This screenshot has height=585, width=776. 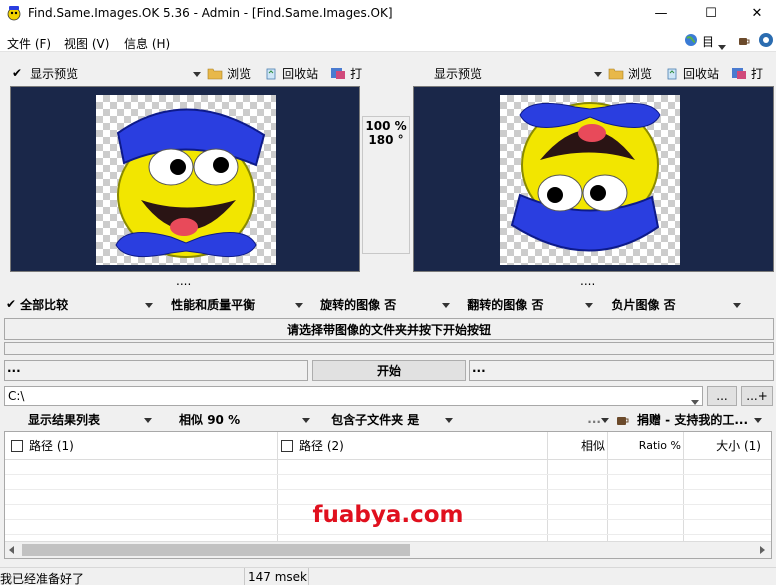 What do you see at coordinates (149, 304) in the screenshot?
I see `compare-all-dropdown-icon` at bounding box center [149, 304].